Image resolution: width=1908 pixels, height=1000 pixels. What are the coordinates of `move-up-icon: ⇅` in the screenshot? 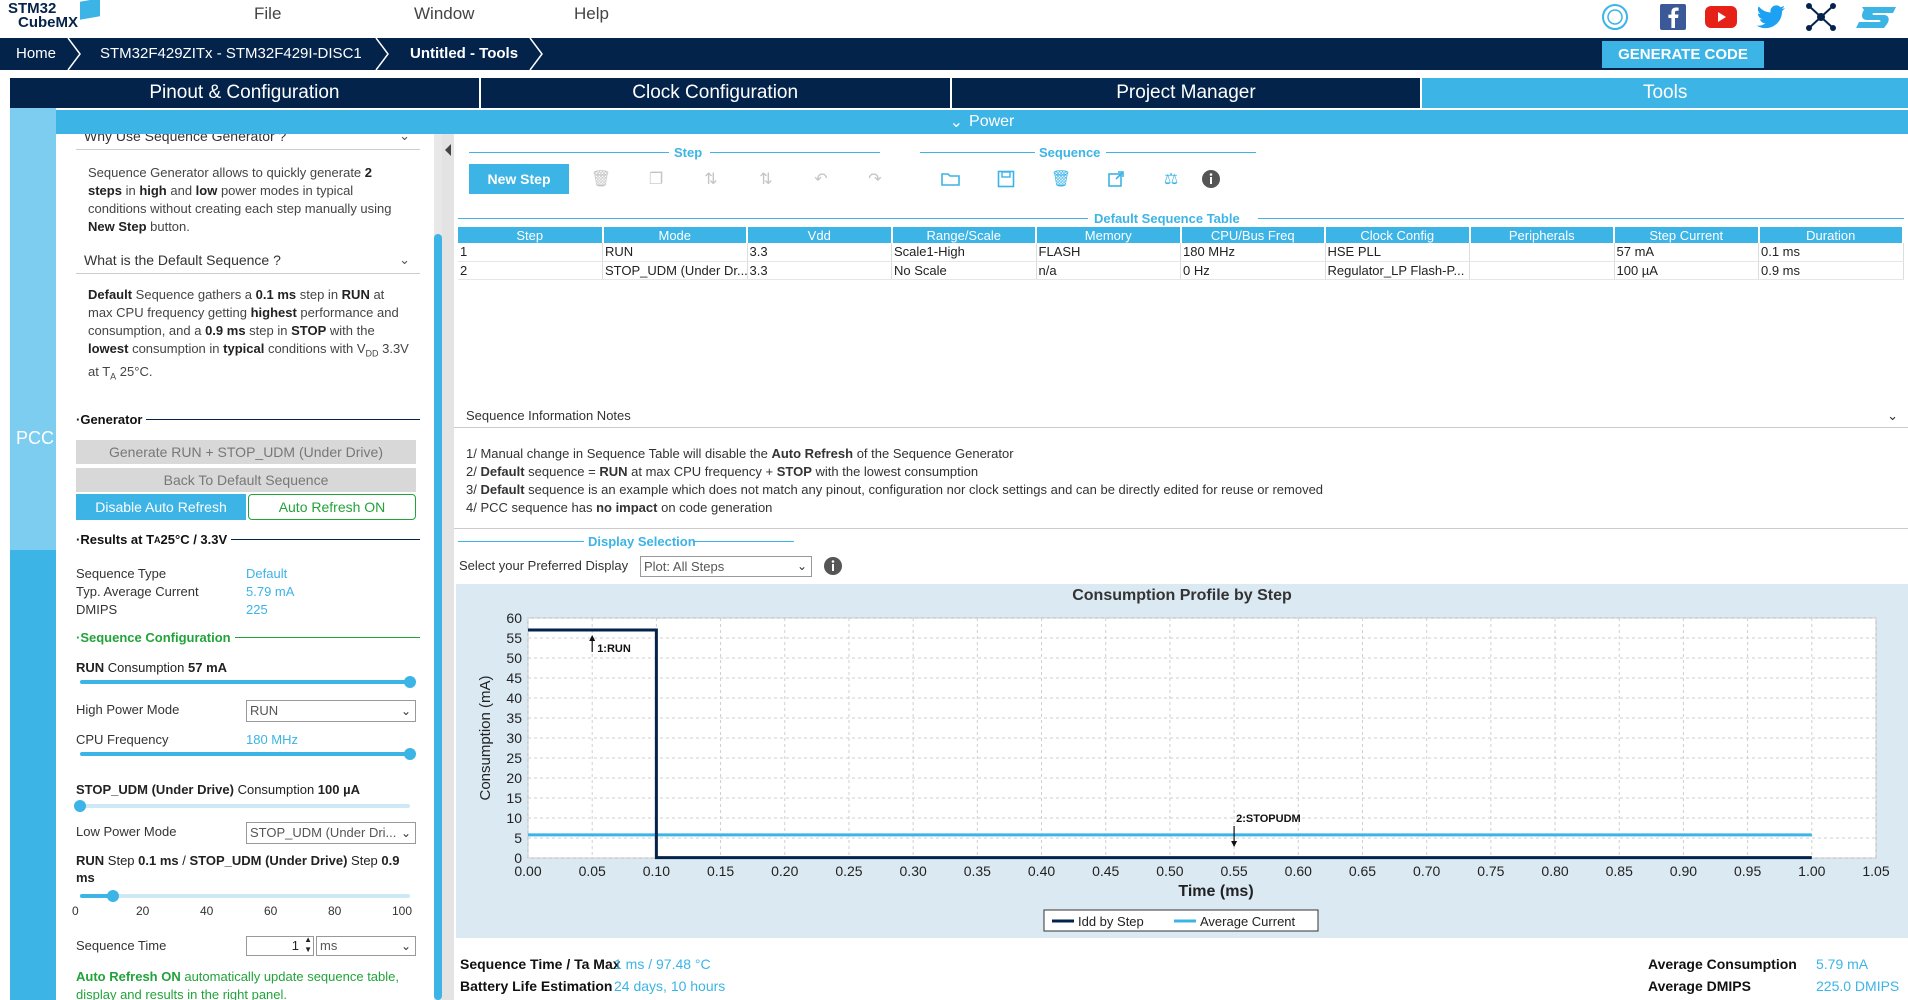 It's located at (711, 179).